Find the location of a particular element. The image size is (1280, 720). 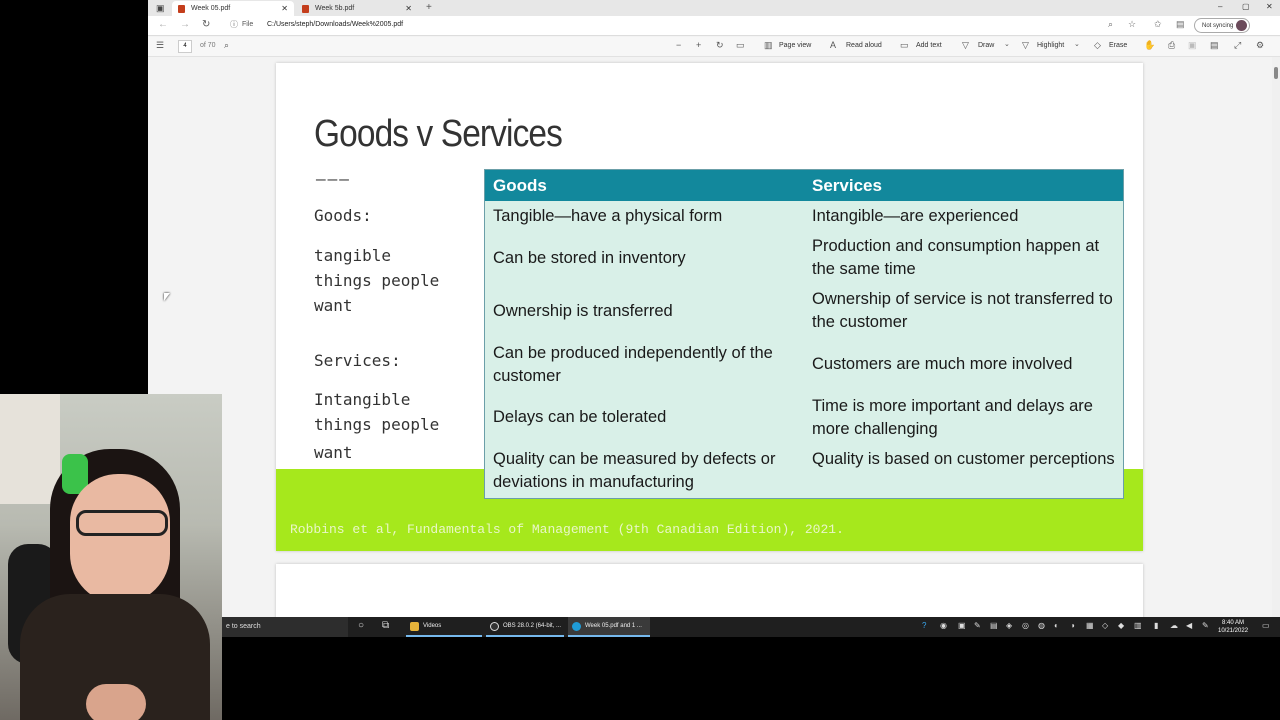

read-aloud-button: Read aloud is located at coordinates (864, 45).